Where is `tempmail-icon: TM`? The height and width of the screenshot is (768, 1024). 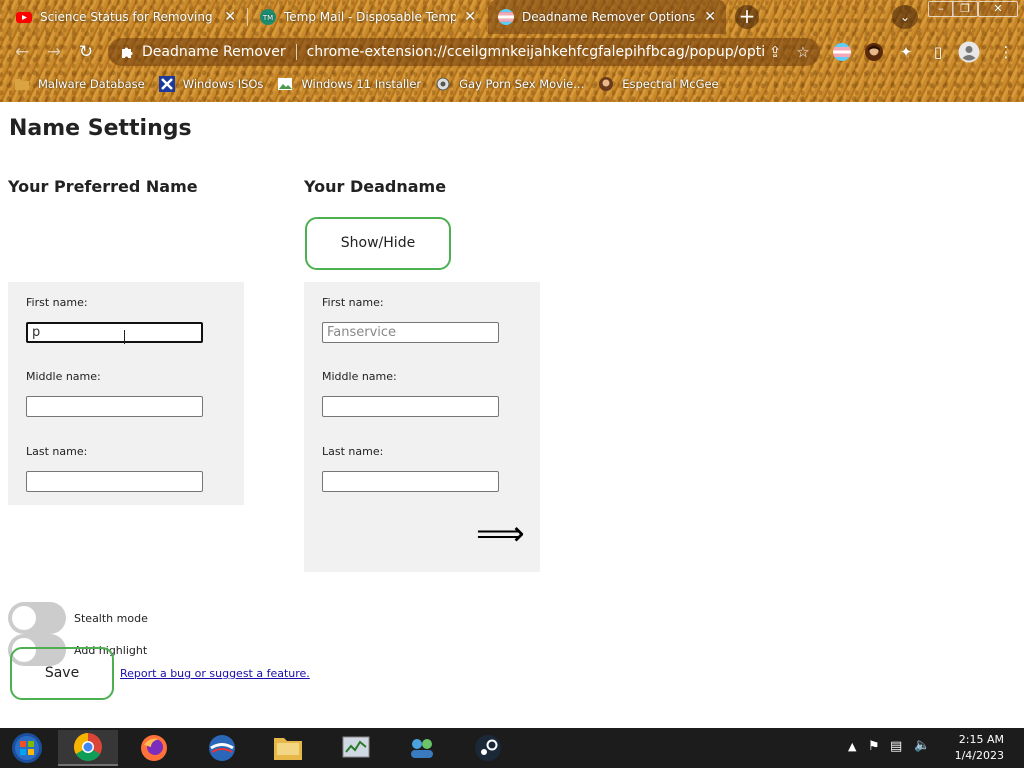
tempmail-icon: TM is located at coordinates (268, 17).